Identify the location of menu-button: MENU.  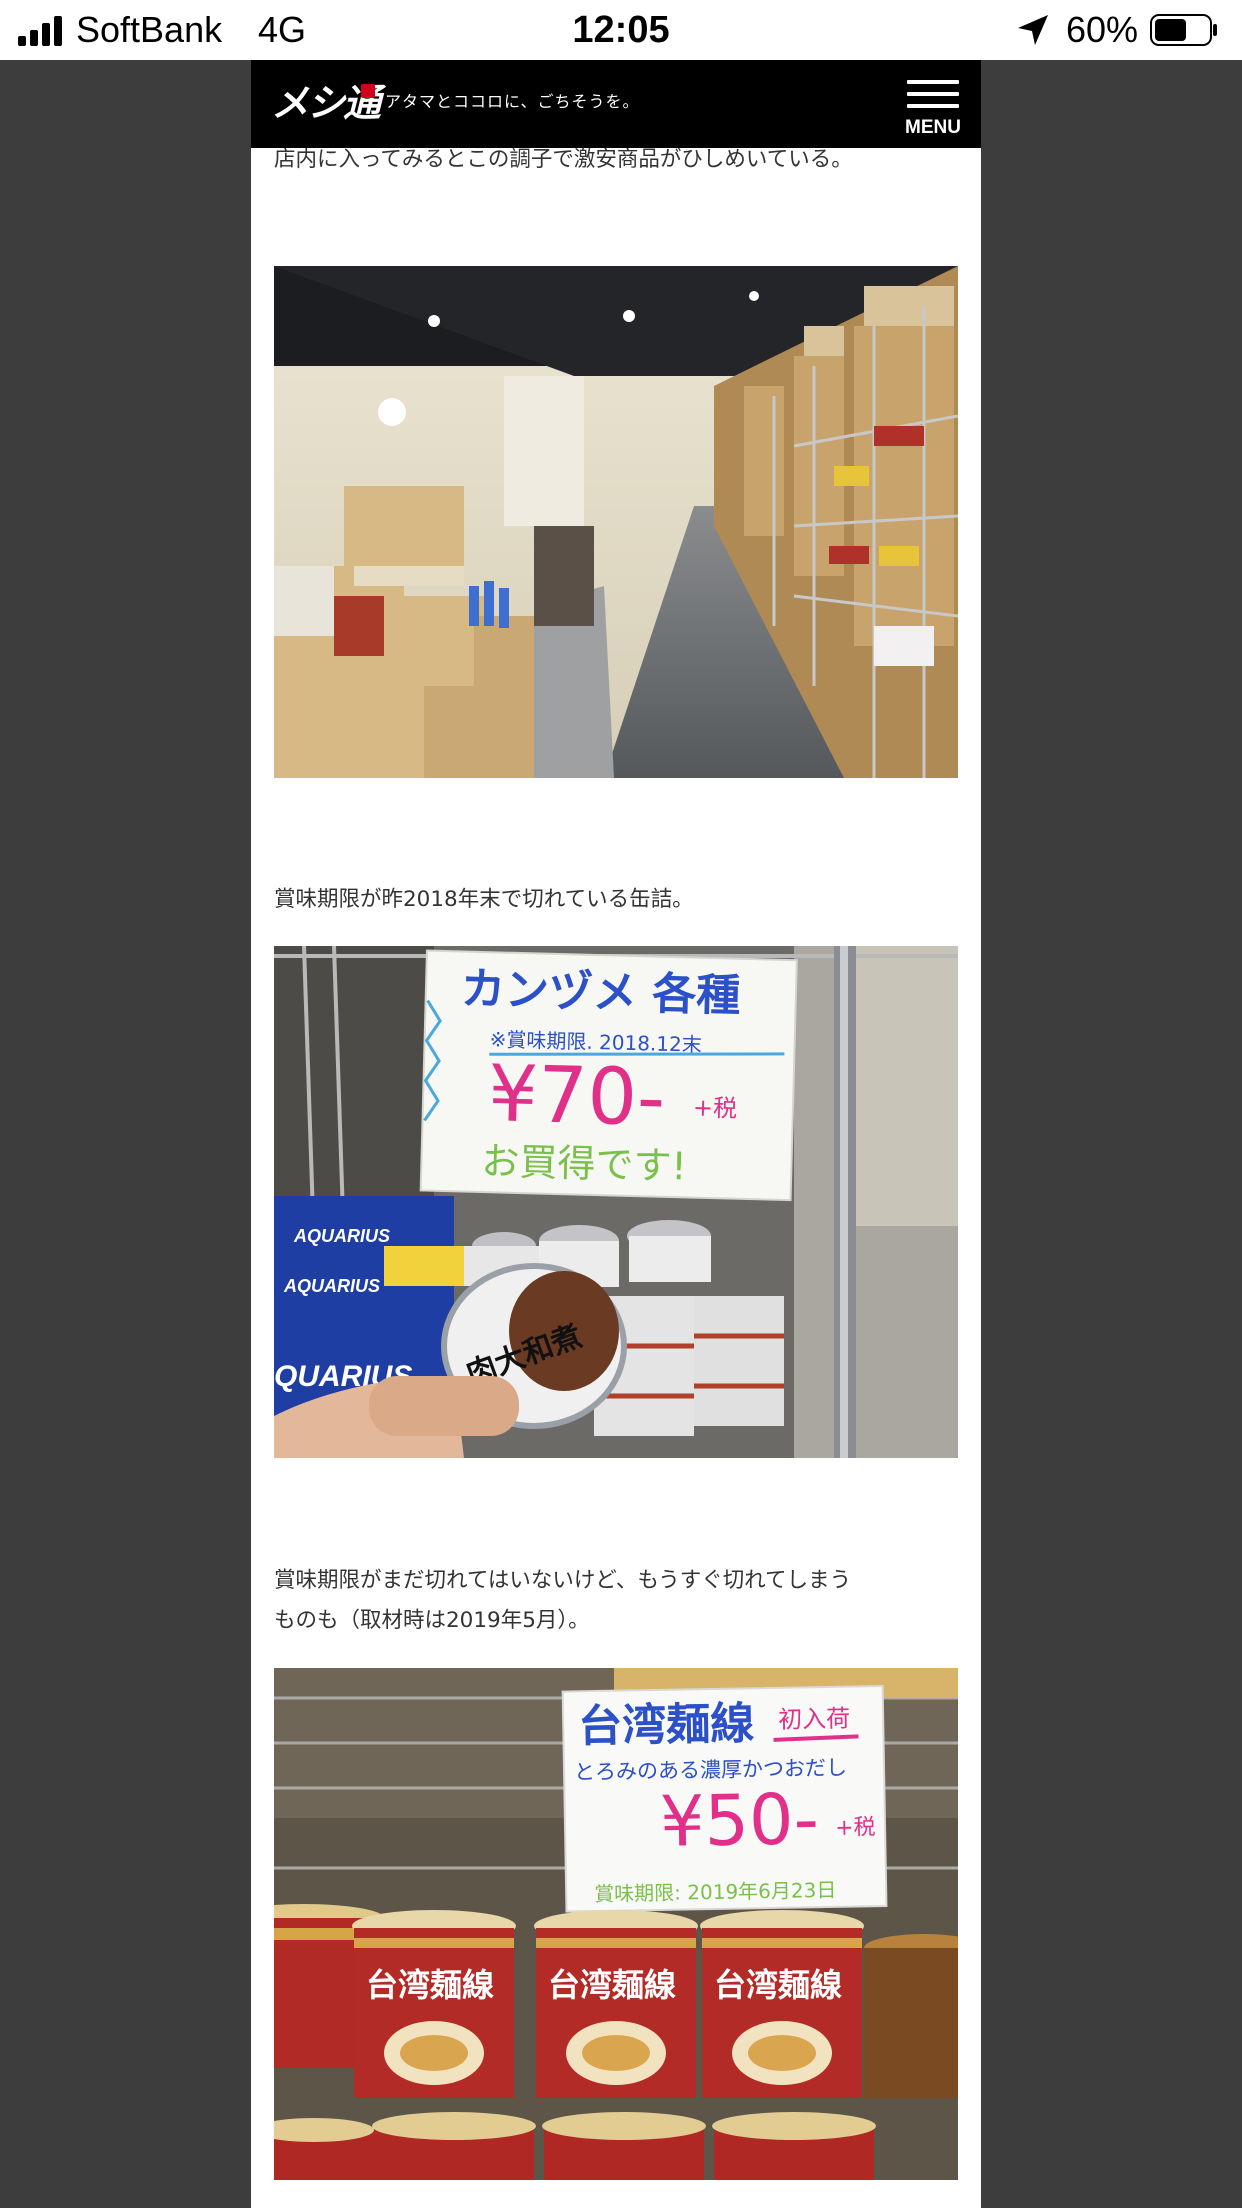
(933, 106).